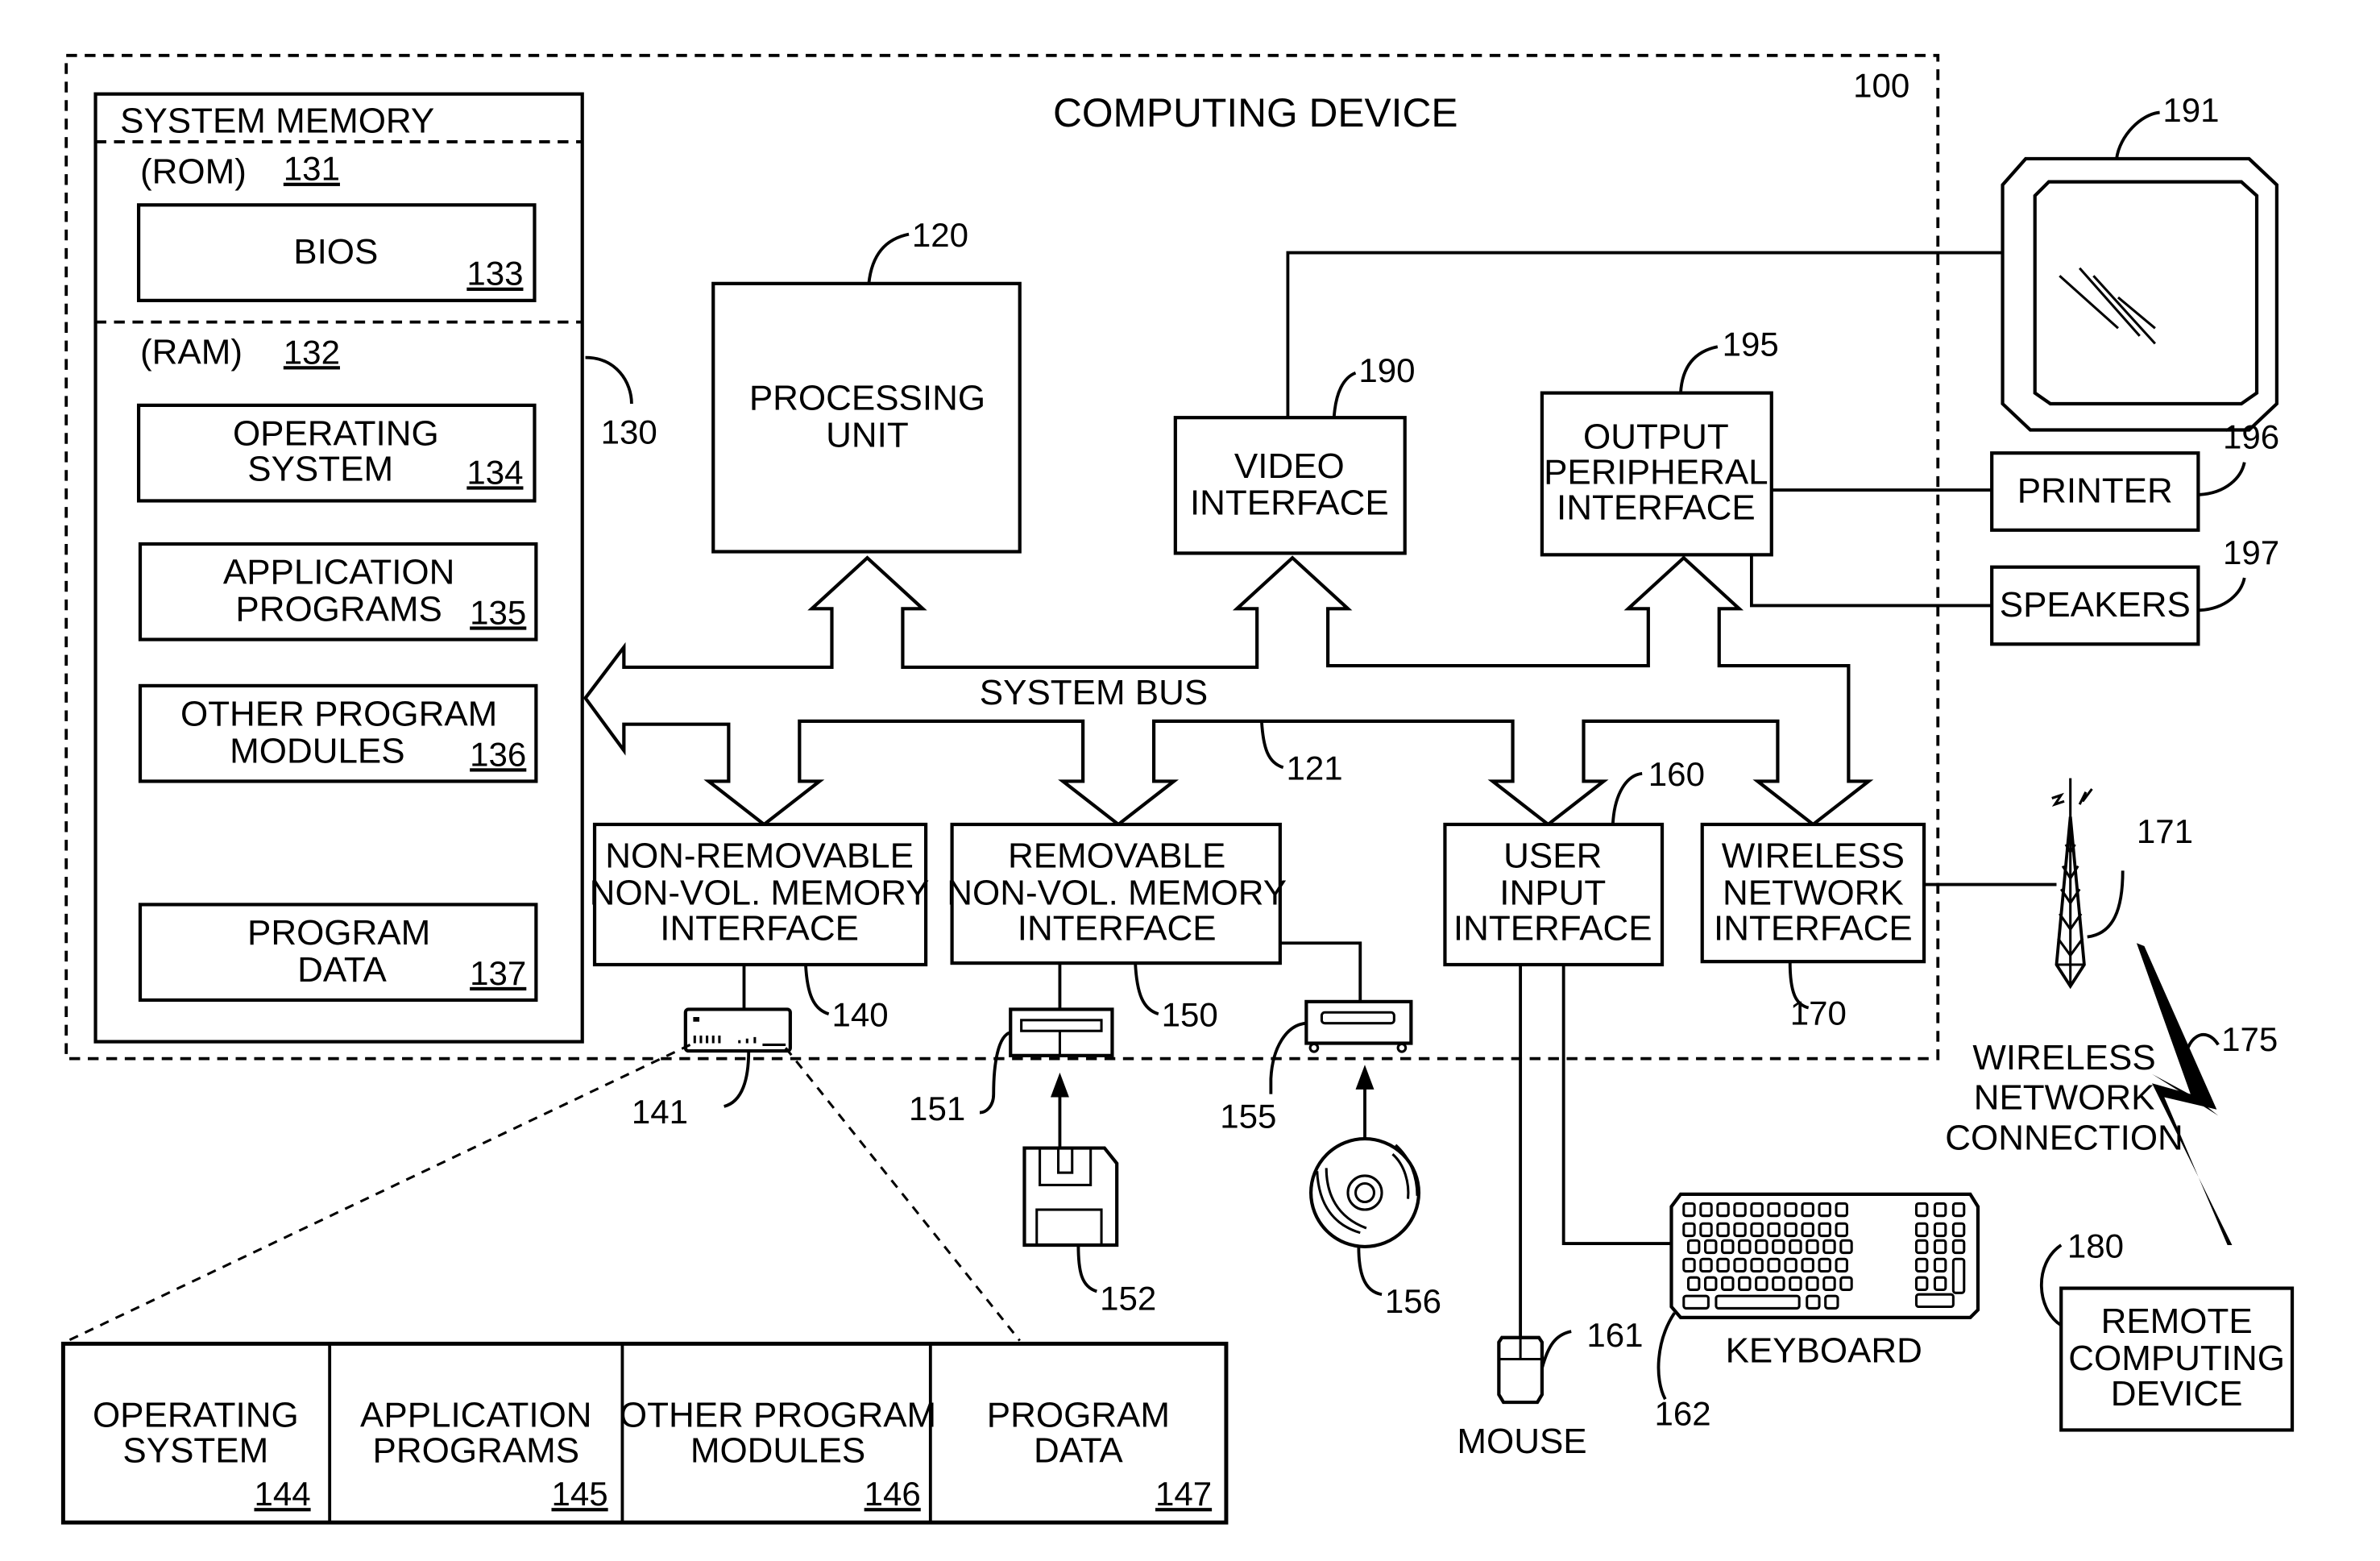  I want to click on ram-other-program-modules: OTHER PROGRAM MODULES 136, so click(338, 733).